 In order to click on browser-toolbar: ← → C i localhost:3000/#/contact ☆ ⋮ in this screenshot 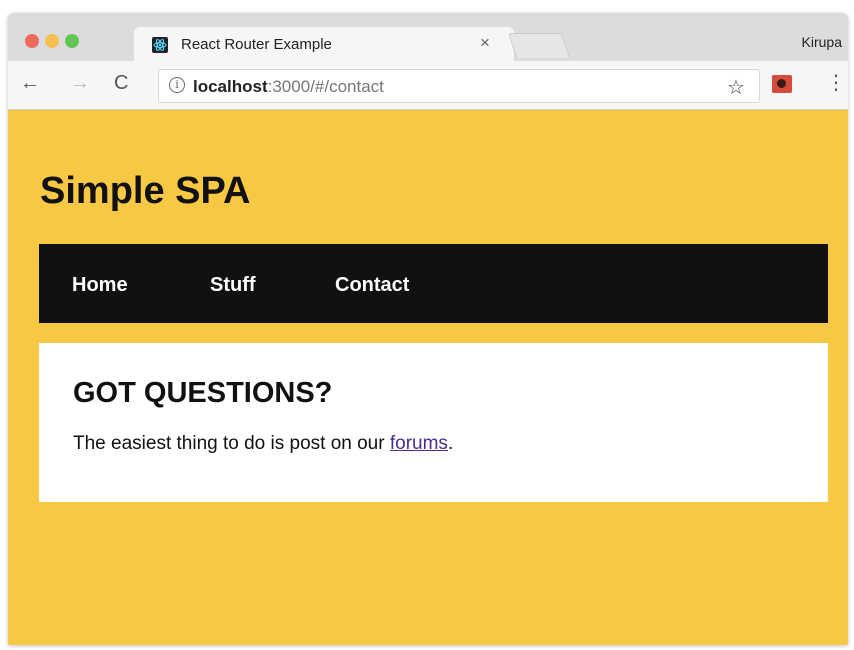, I will do `click(428, 85)`.